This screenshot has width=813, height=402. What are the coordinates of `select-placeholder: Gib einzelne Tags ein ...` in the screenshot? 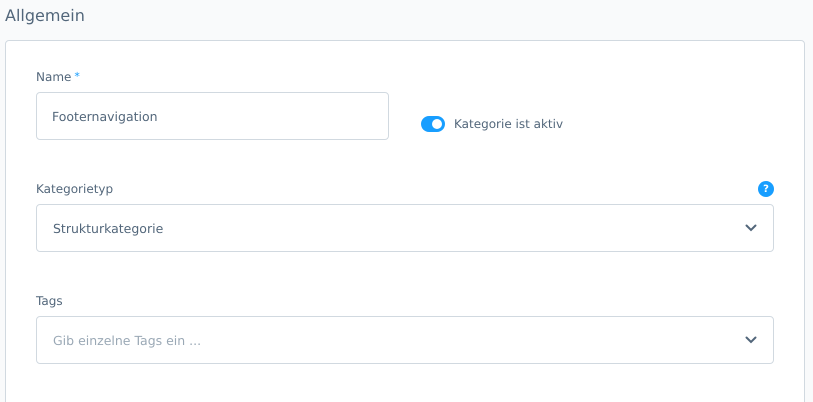 It's located at (127, 340).